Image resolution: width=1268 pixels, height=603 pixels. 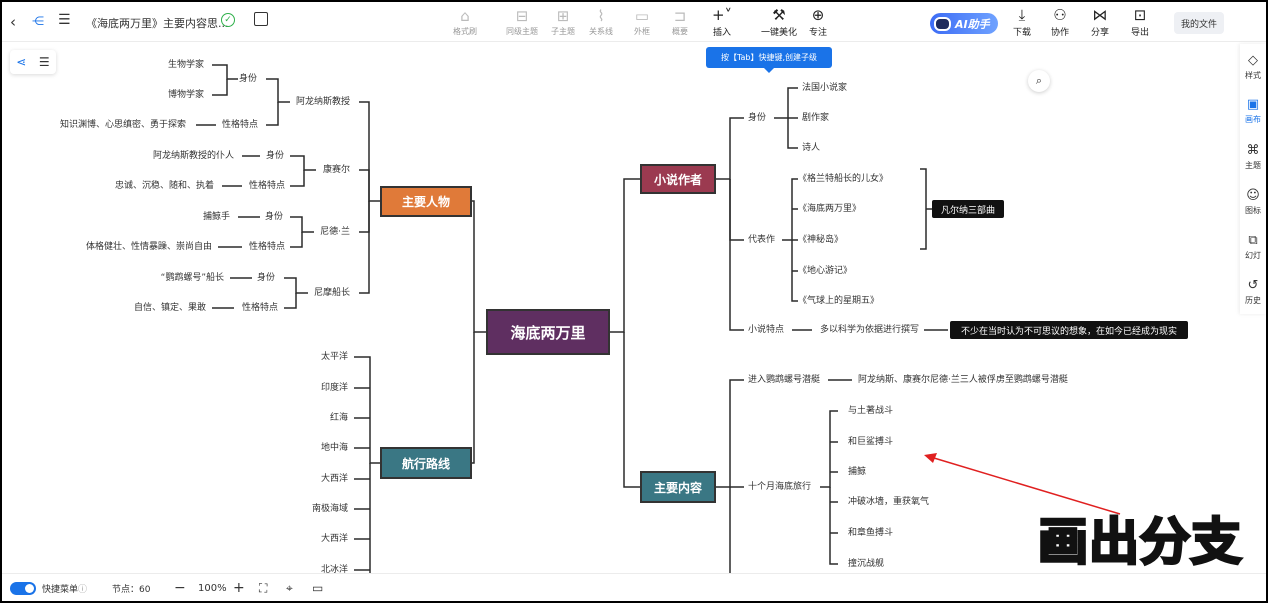 I want to click on insert-button: +˅ 插入, so click(x=722, y=22).